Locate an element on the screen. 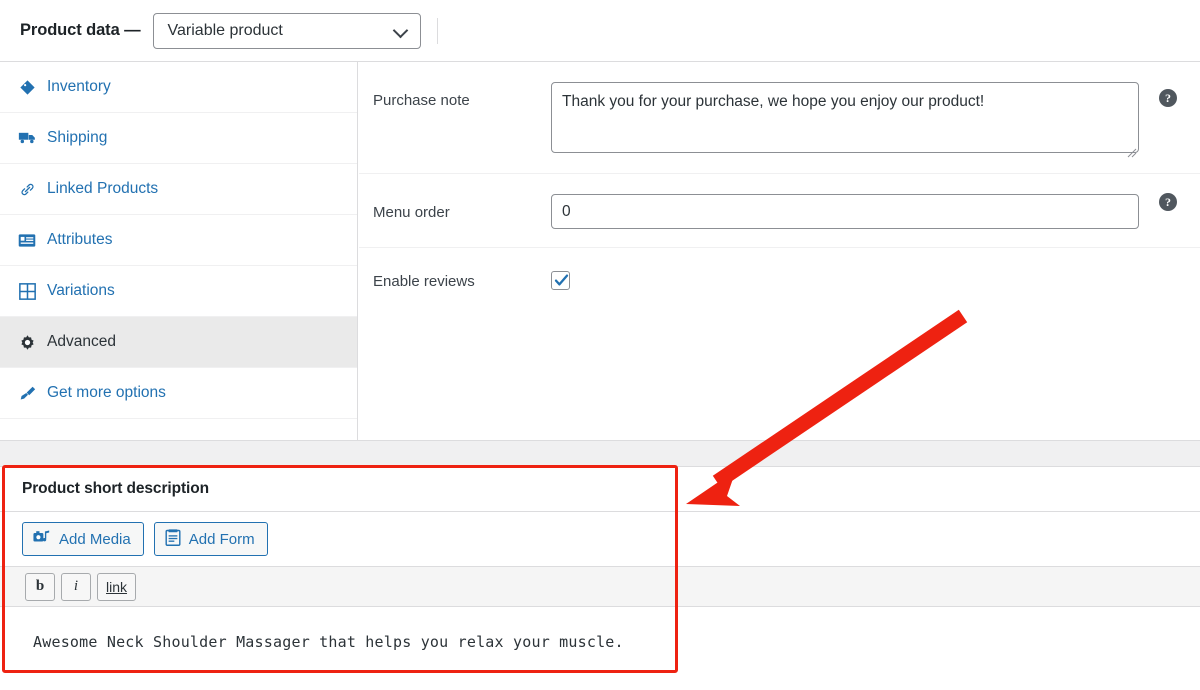 The image size is (1200, 690). menu-order-label: Menu order is located at coordinates (411, 212).